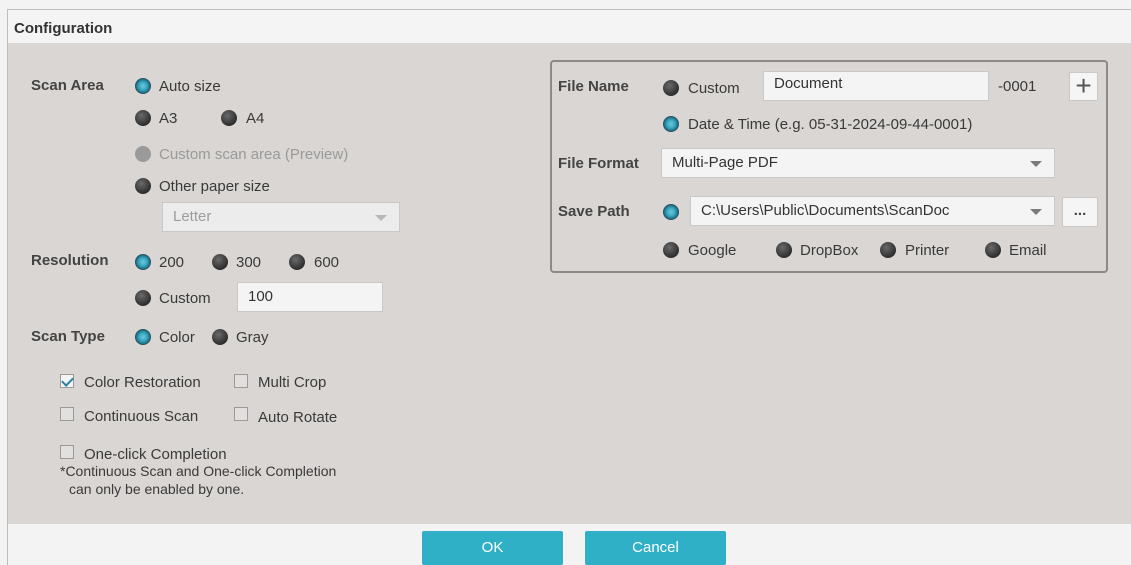 This screenshot has height=565, width=1131. What do you see at coordinates (671, 88) in the screenshot?
I see `file-name-custom-radio` at bounding box center [671, 88].